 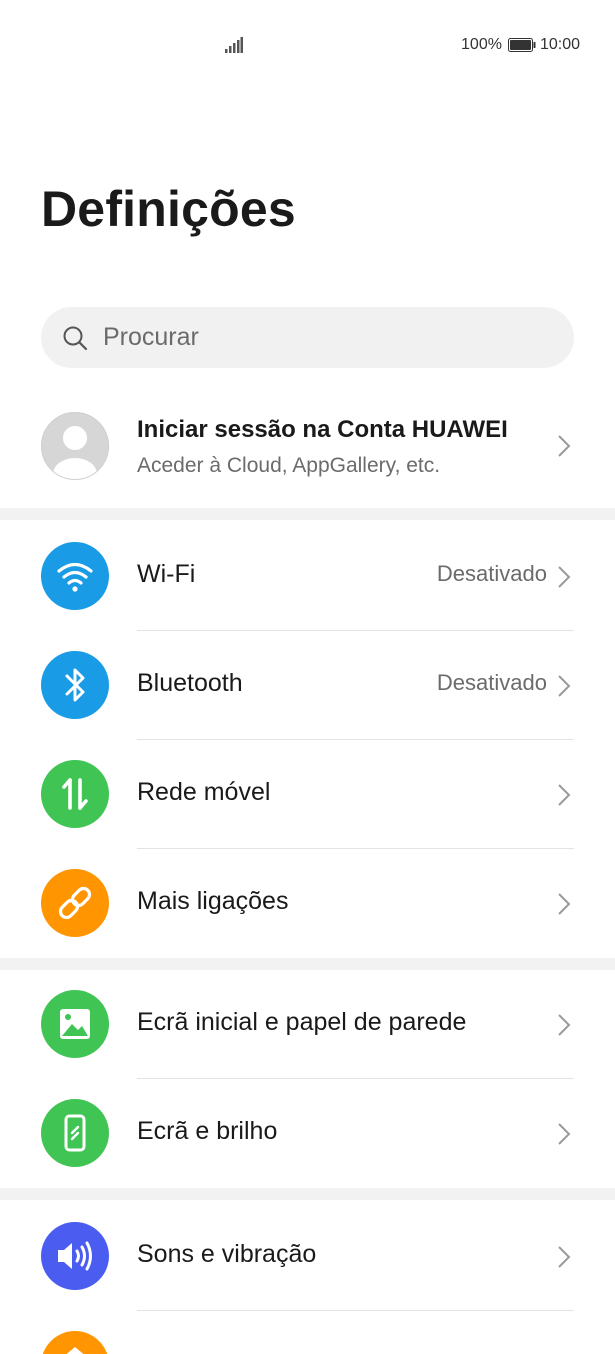 I want to click on bluetooth-icon, so click(x=75, y=685).